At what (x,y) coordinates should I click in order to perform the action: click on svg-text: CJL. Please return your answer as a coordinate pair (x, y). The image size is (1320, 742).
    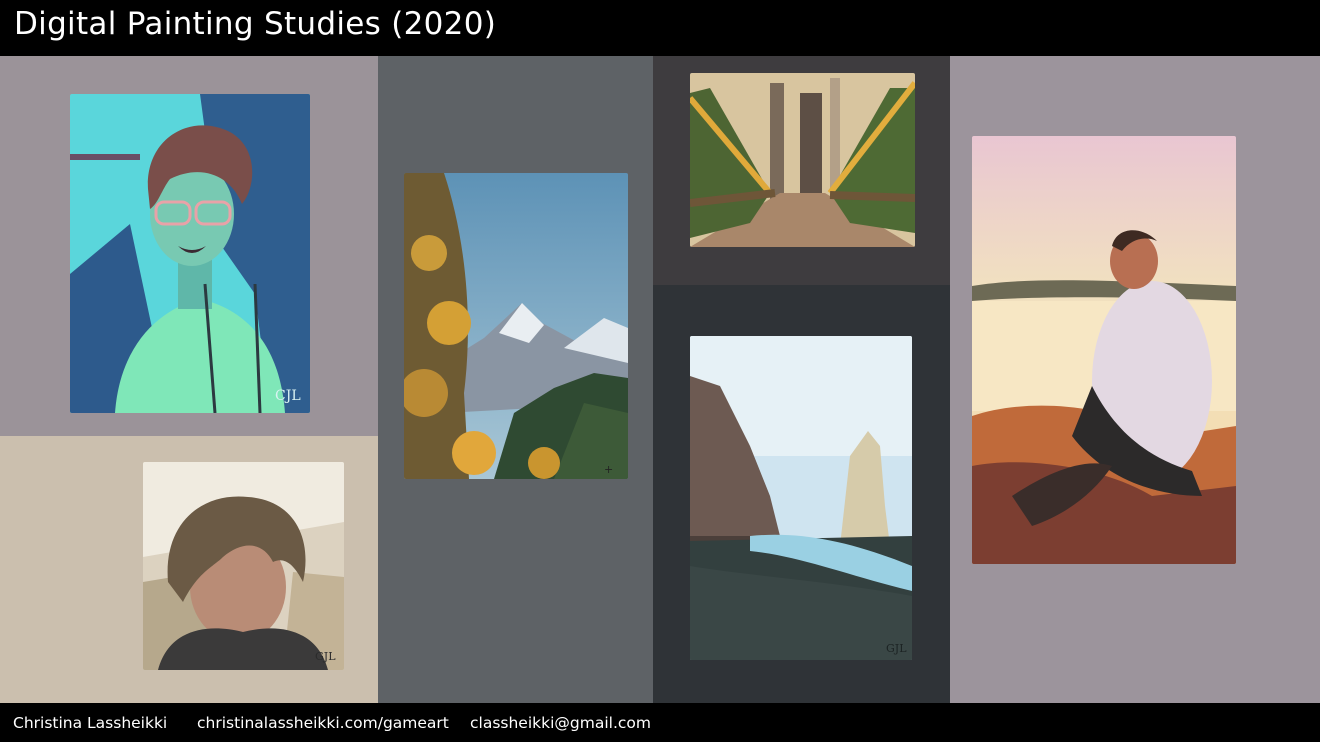
    Looking at the image, I should click on (288, 396).